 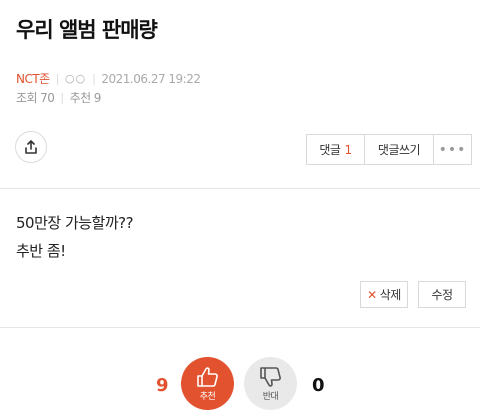 I want to click on close-x-icon: ✕, so click(x=372, y=294).